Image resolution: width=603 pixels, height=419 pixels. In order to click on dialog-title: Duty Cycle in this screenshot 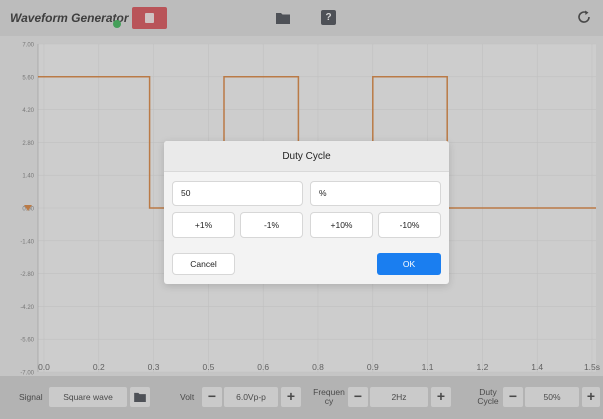, I will do `click(306, 156)`.